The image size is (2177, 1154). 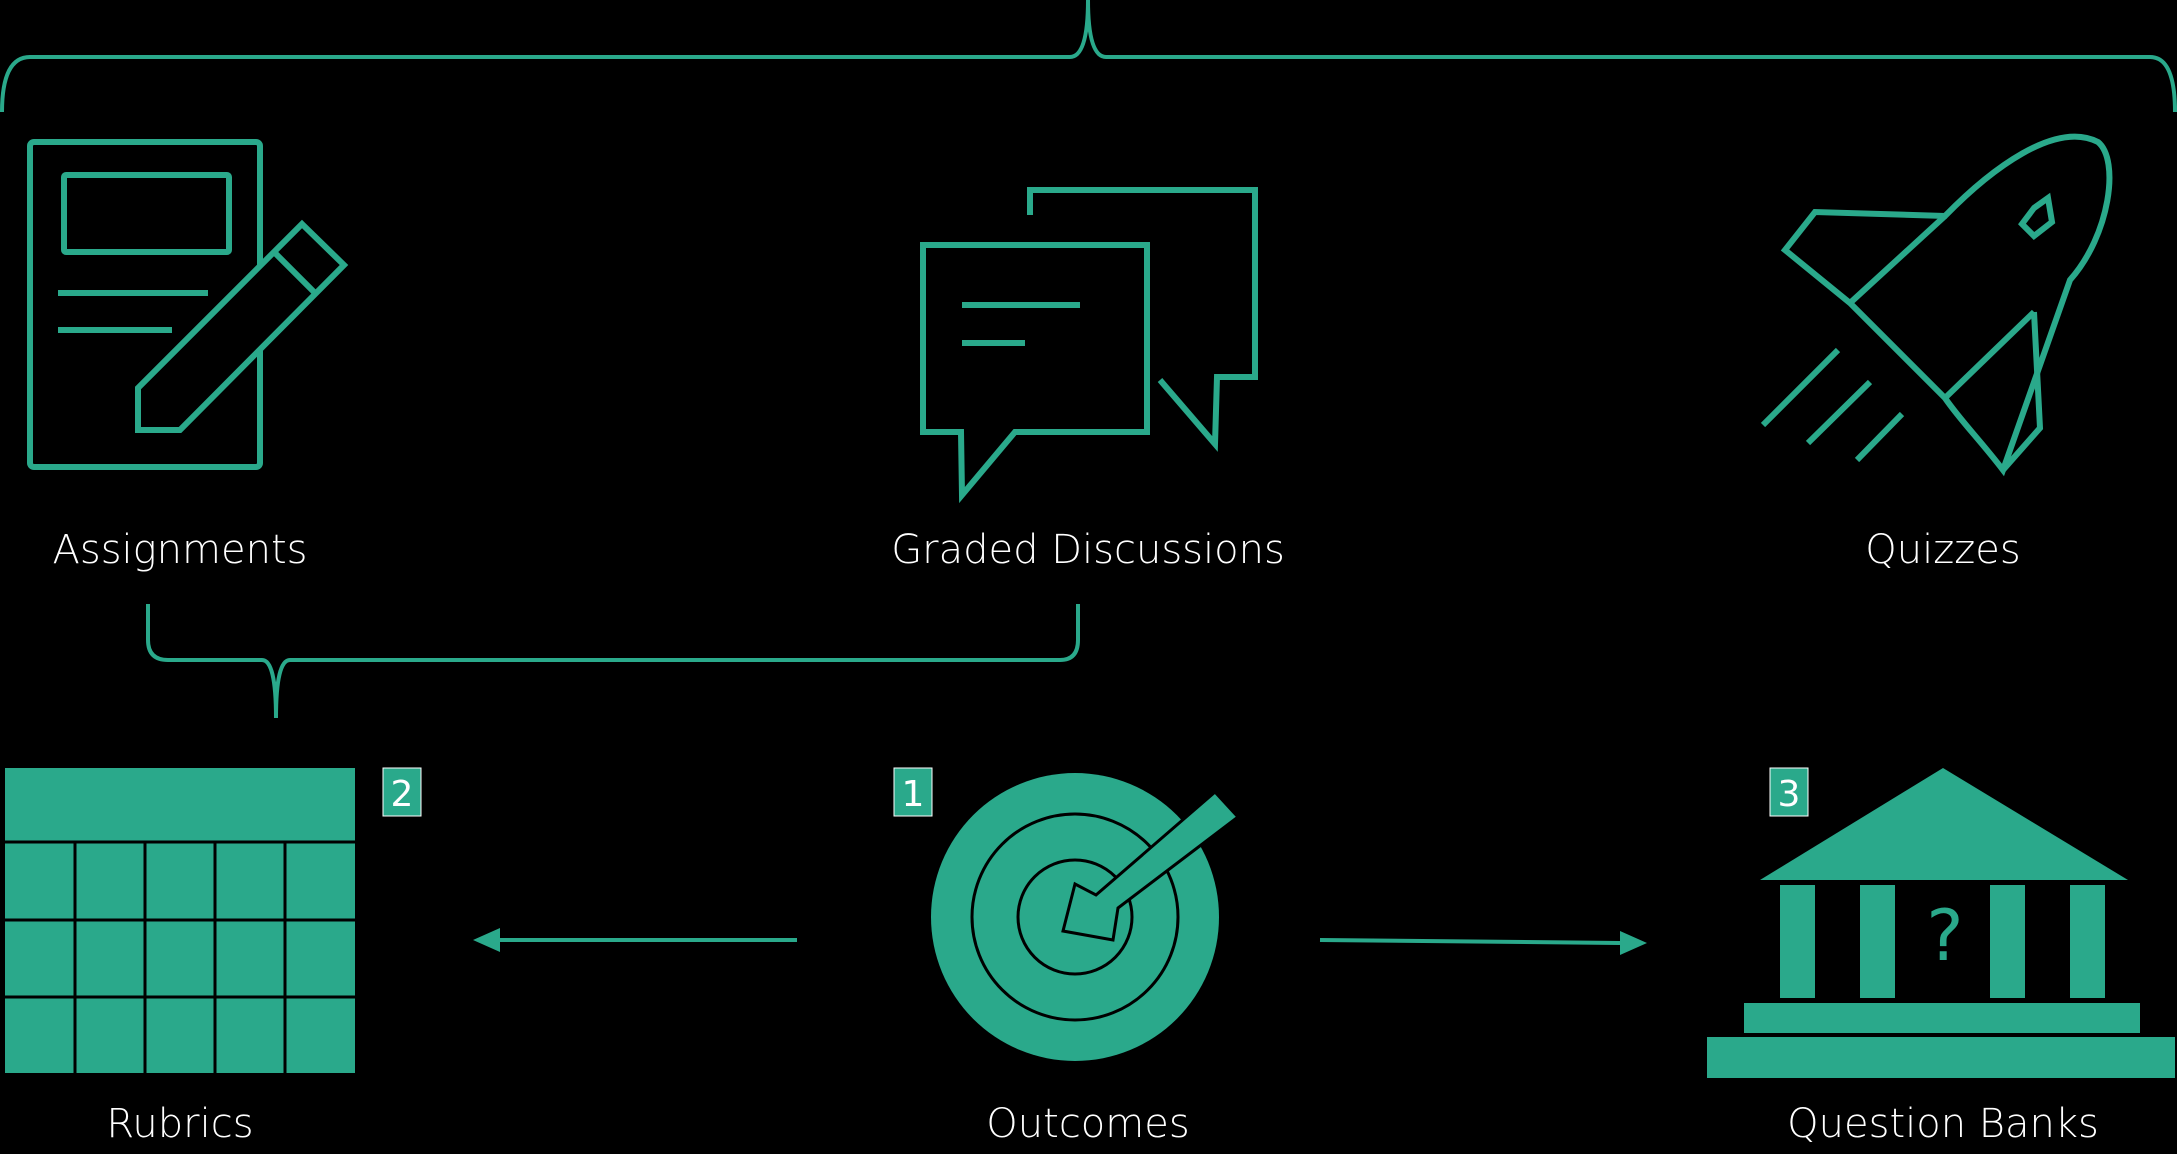 I want to click on rocket-icon, so click(x=1936, y=305).